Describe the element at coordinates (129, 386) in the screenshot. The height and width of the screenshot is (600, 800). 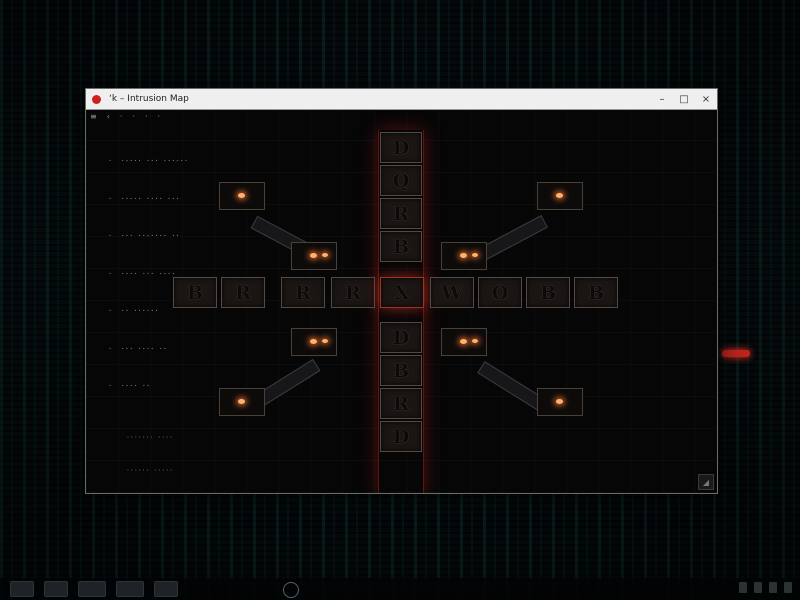
I see `list-item: · ···· ··` at that location.